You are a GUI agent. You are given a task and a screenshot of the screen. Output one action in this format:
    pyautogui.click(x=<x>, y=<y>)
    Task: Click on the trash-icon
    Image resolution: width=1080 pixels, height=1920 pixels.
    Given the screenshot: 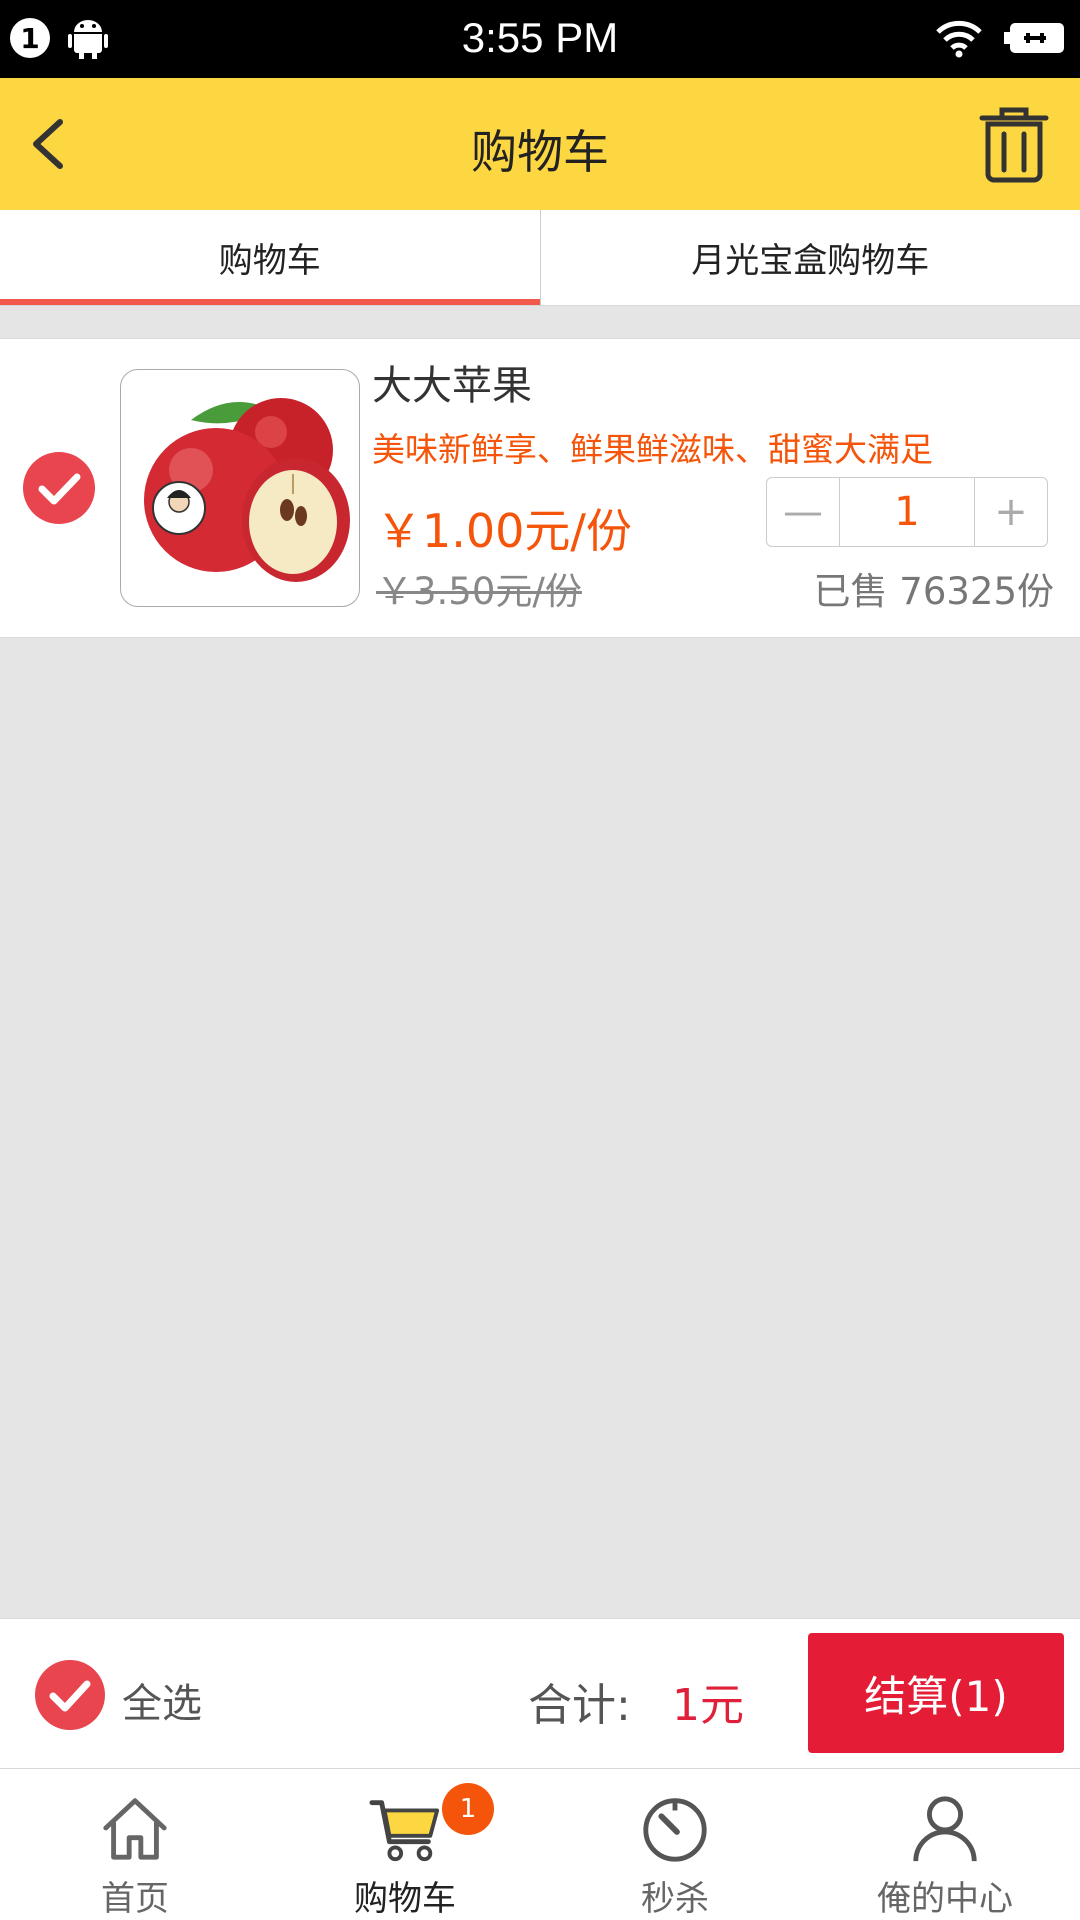 What is the action you would take?
    pyautogui.click(x=1014, y=145)
    